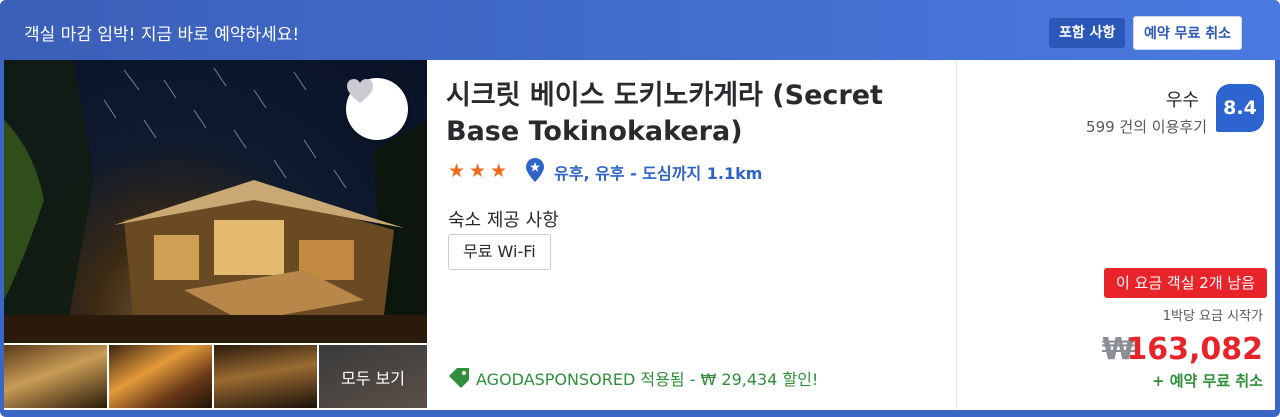  I want to click on see-all-label: 모두 보기, so click(373, 378).